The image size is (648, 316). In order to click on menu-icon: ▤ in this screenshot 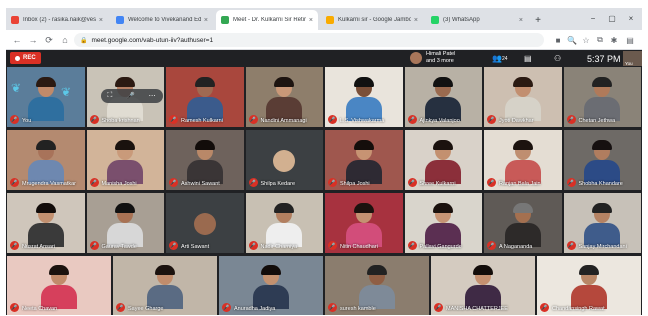, I will do `click(630, 40)`.